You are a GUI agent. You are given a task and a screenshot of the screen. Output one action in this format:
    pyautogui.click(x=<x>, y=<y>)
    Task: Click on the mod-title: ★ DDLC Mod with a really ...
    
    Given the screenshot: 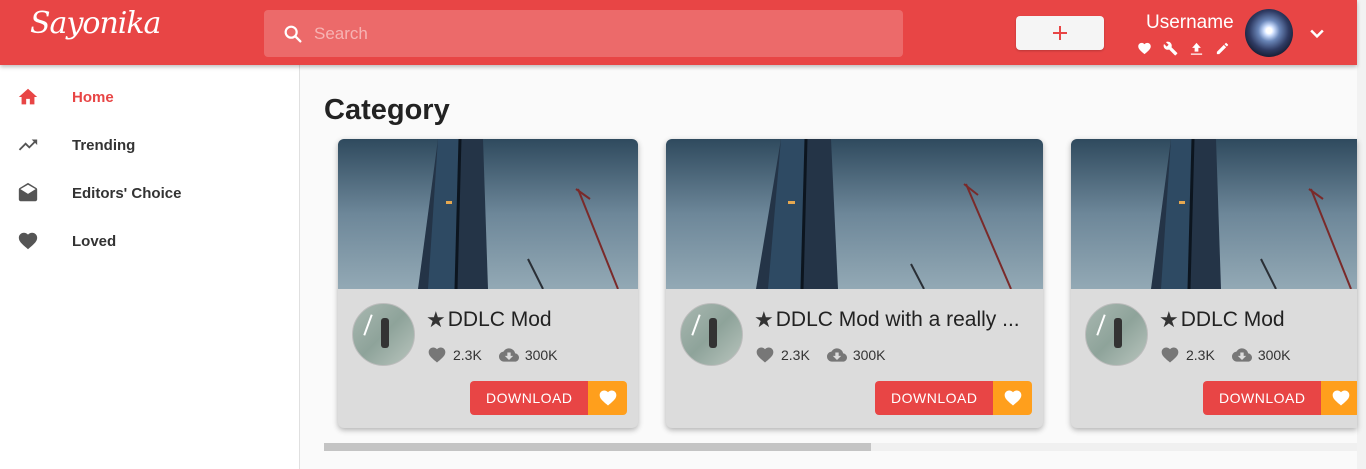 What is the action you would take?
    pyautogui.click(x=891, y=320)
    